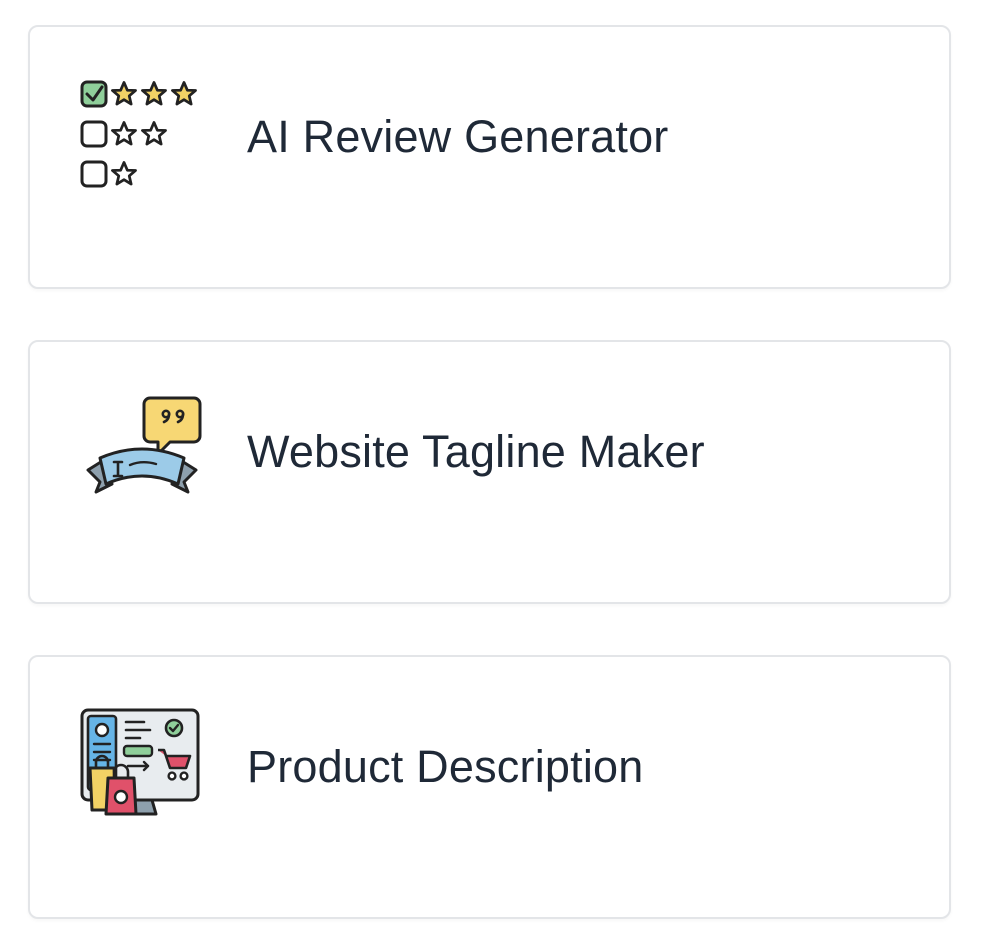  I want to click on card-title: AI Review Generator, so click(458, 136).